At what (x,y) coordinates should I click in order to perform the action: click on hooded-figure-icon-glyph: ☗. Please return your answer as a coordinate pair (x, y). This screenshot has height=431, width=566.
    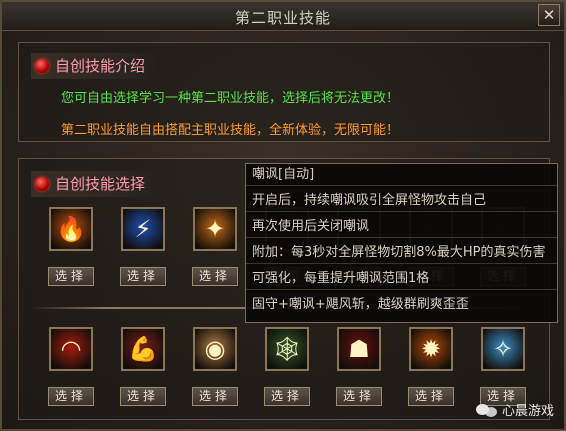
    Looking at the image, I should click on (359, 349).